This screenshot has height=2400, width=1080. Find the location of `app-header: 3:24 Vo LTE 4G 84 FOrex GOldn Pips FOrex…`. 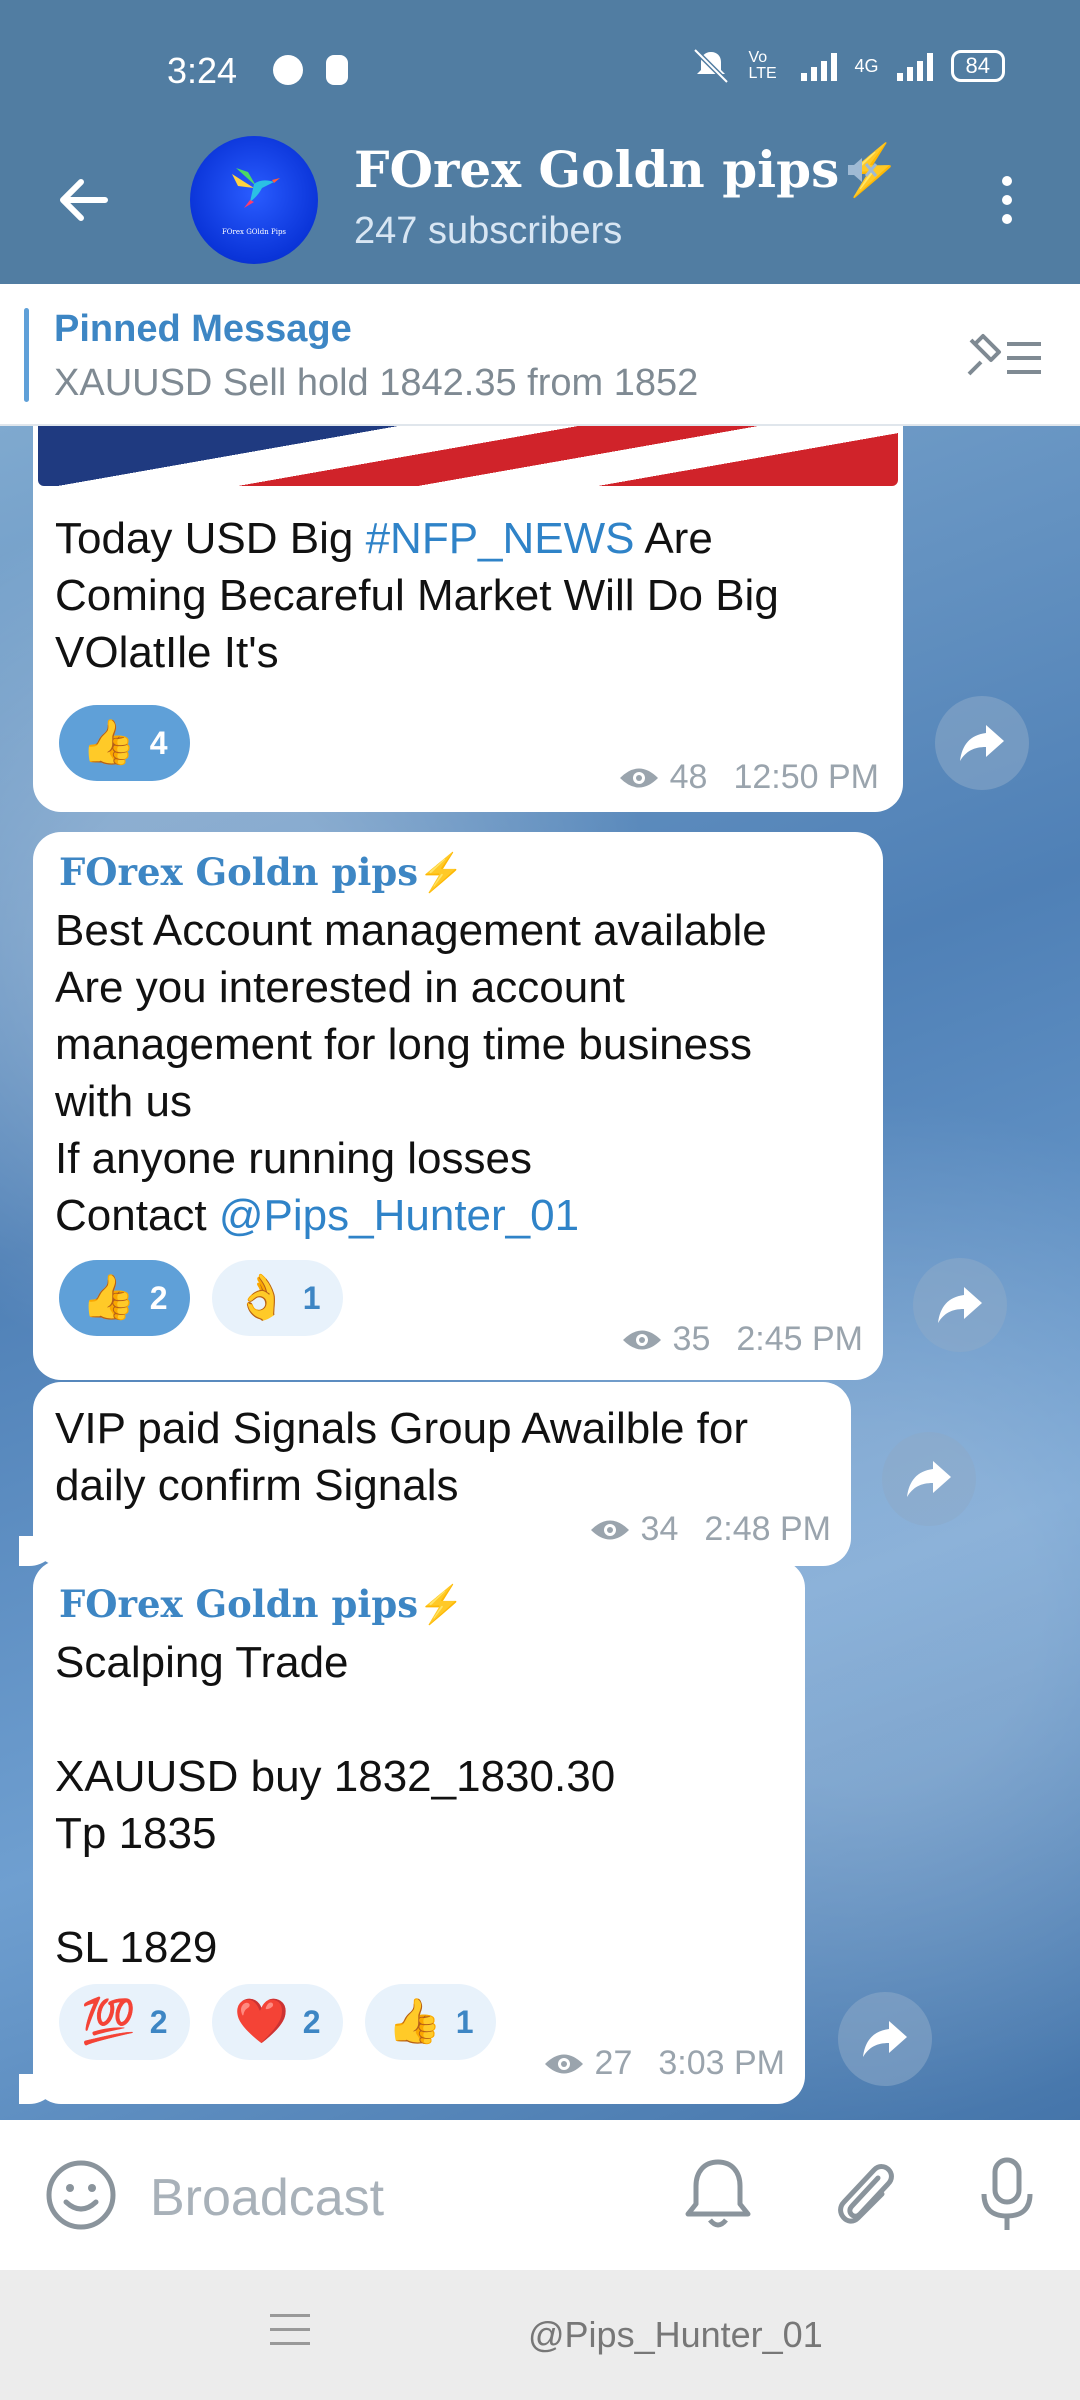

app-header: 3:24 Vo LTE 4G 84 FOrex GOldn Pips FOrex… is located at coordinates (540, 142).